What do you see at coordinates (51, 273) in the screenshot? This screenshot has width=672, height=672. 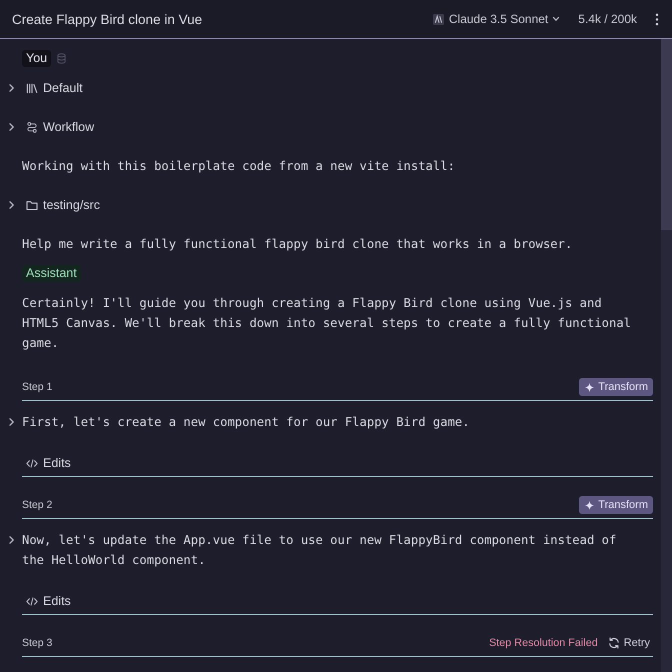 I see `sender-label: Assistant` at bounding box center [51, 273].